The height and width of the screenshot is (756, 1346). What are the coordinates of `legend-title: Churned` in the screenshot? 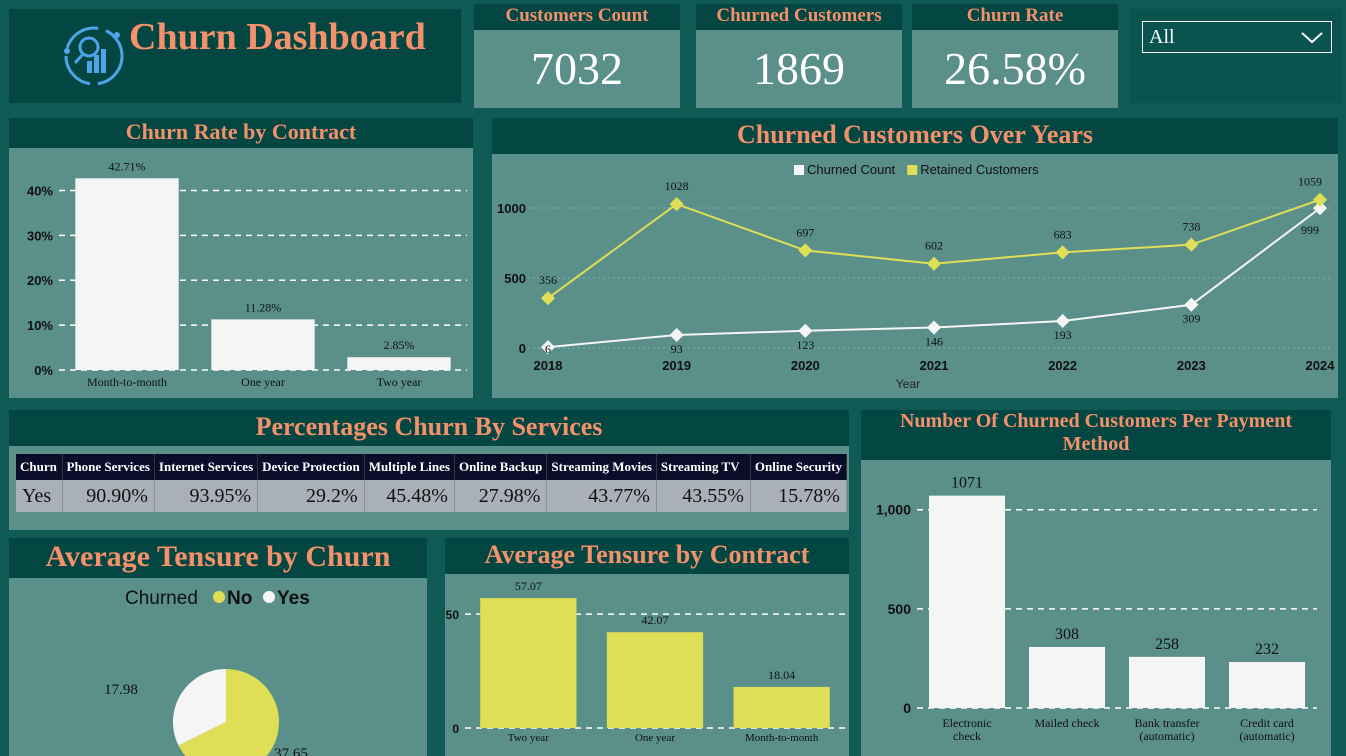 It's located at (161, 598).